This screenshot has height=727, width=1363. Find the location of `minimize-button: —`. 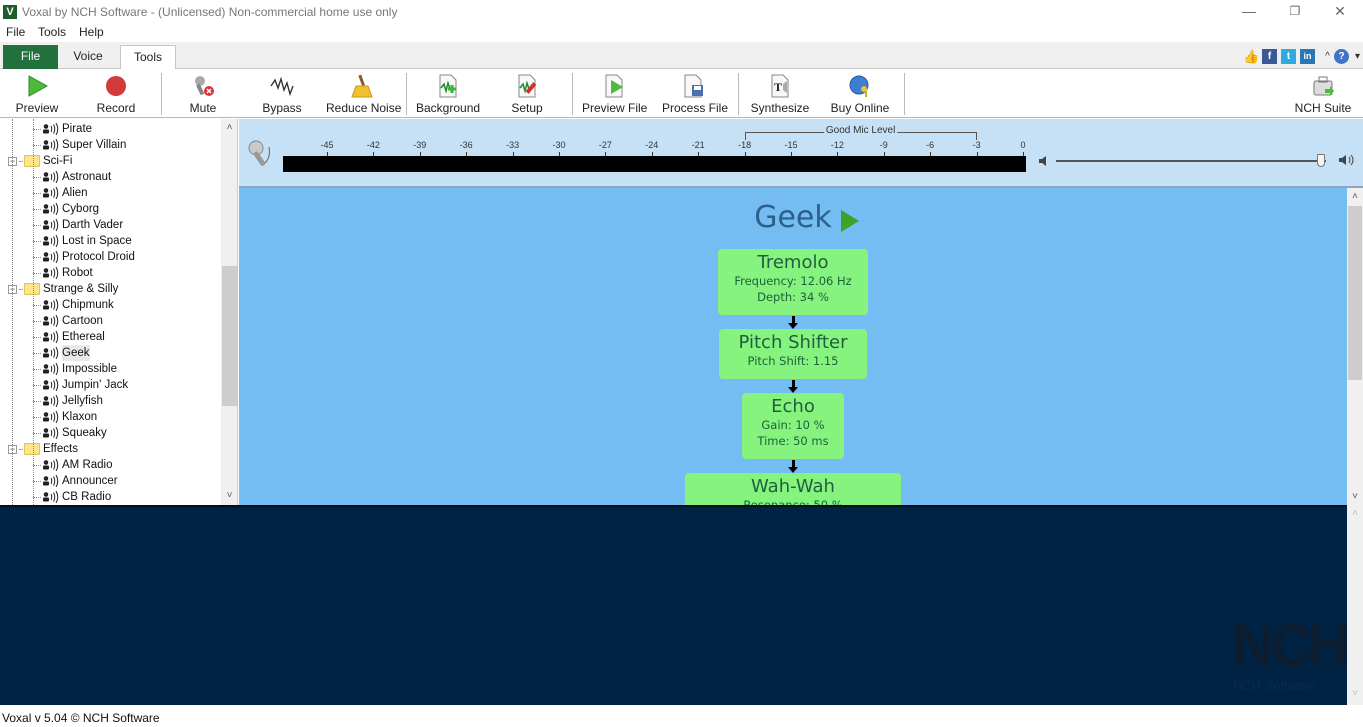

minimize-button: — is located at coordinates (1249, 12).